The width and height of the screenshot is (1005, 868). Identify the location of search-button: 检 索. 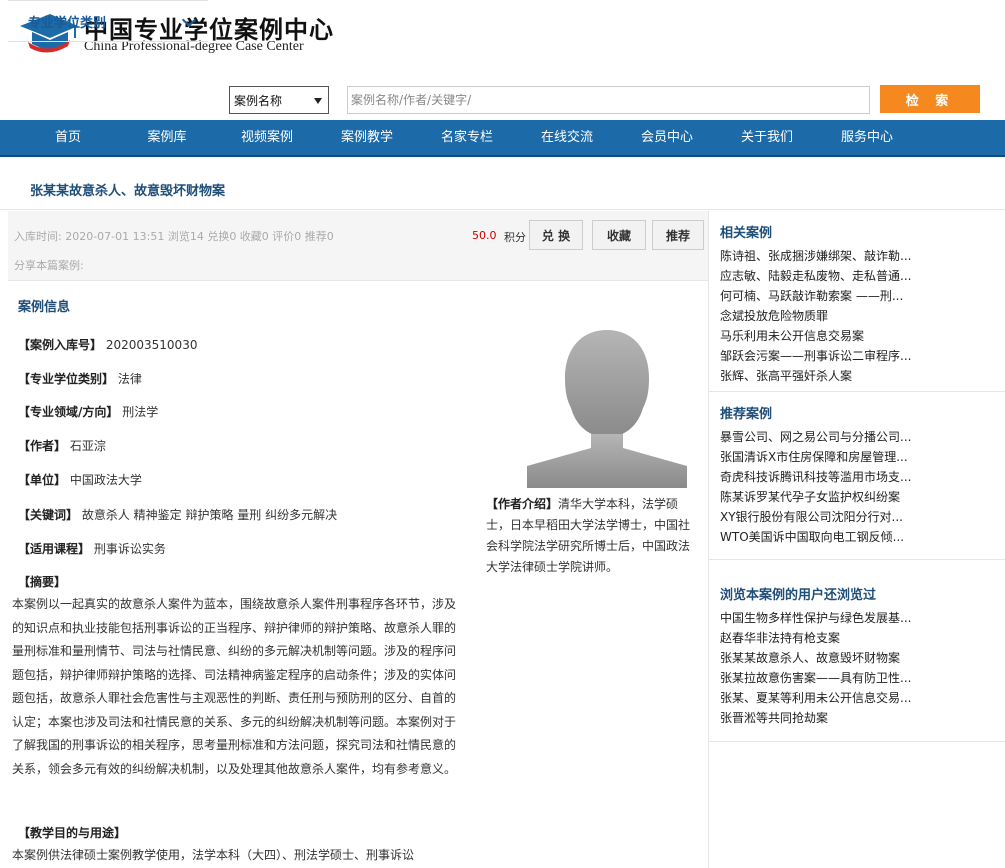
(930, 99).